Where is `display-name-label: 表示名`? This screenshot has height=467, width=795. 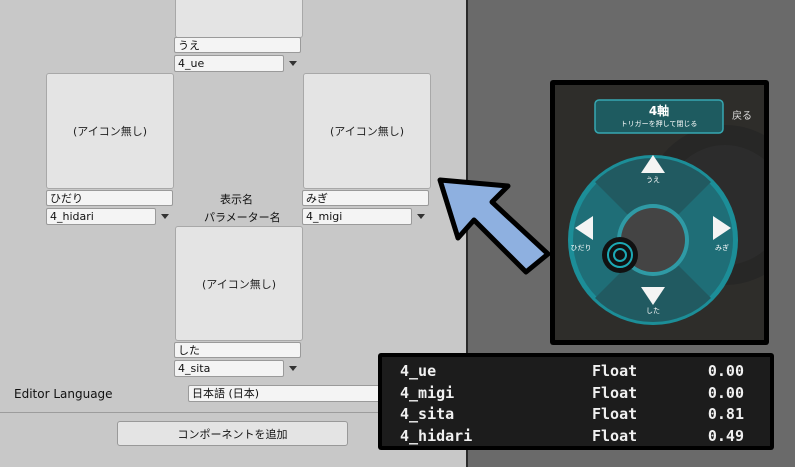 display-name-label: 表示名 is located at coordinates (236, 199).